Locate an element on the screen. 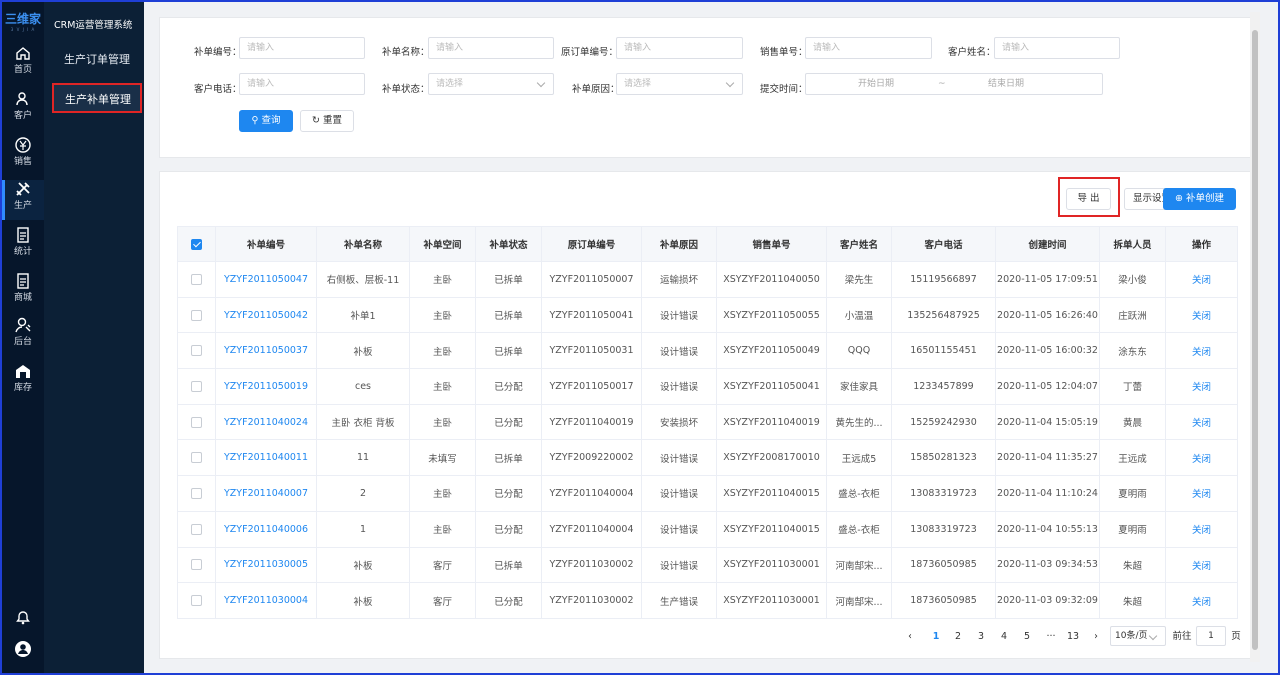  reorder-no-link: YZYF2011030005 is located at coordinates (266, 565).